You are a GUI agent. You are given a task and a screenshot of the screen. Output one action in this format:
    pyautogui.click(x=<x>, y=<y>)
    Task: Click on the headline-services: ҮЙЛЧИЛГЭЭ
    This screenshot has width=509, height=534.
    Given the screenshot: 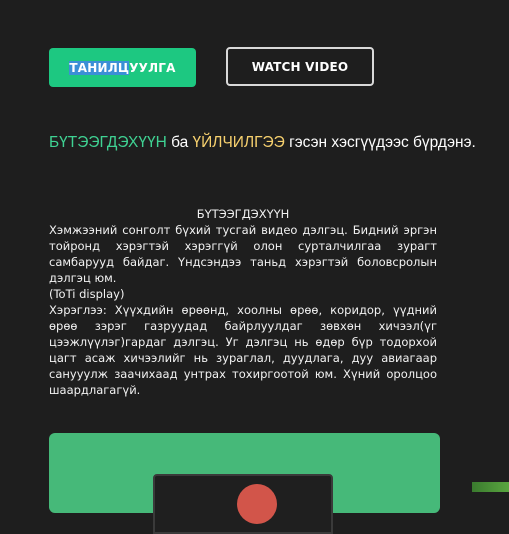 What is the action you would take?
    pyautogui.click(x=238, y=142)
    